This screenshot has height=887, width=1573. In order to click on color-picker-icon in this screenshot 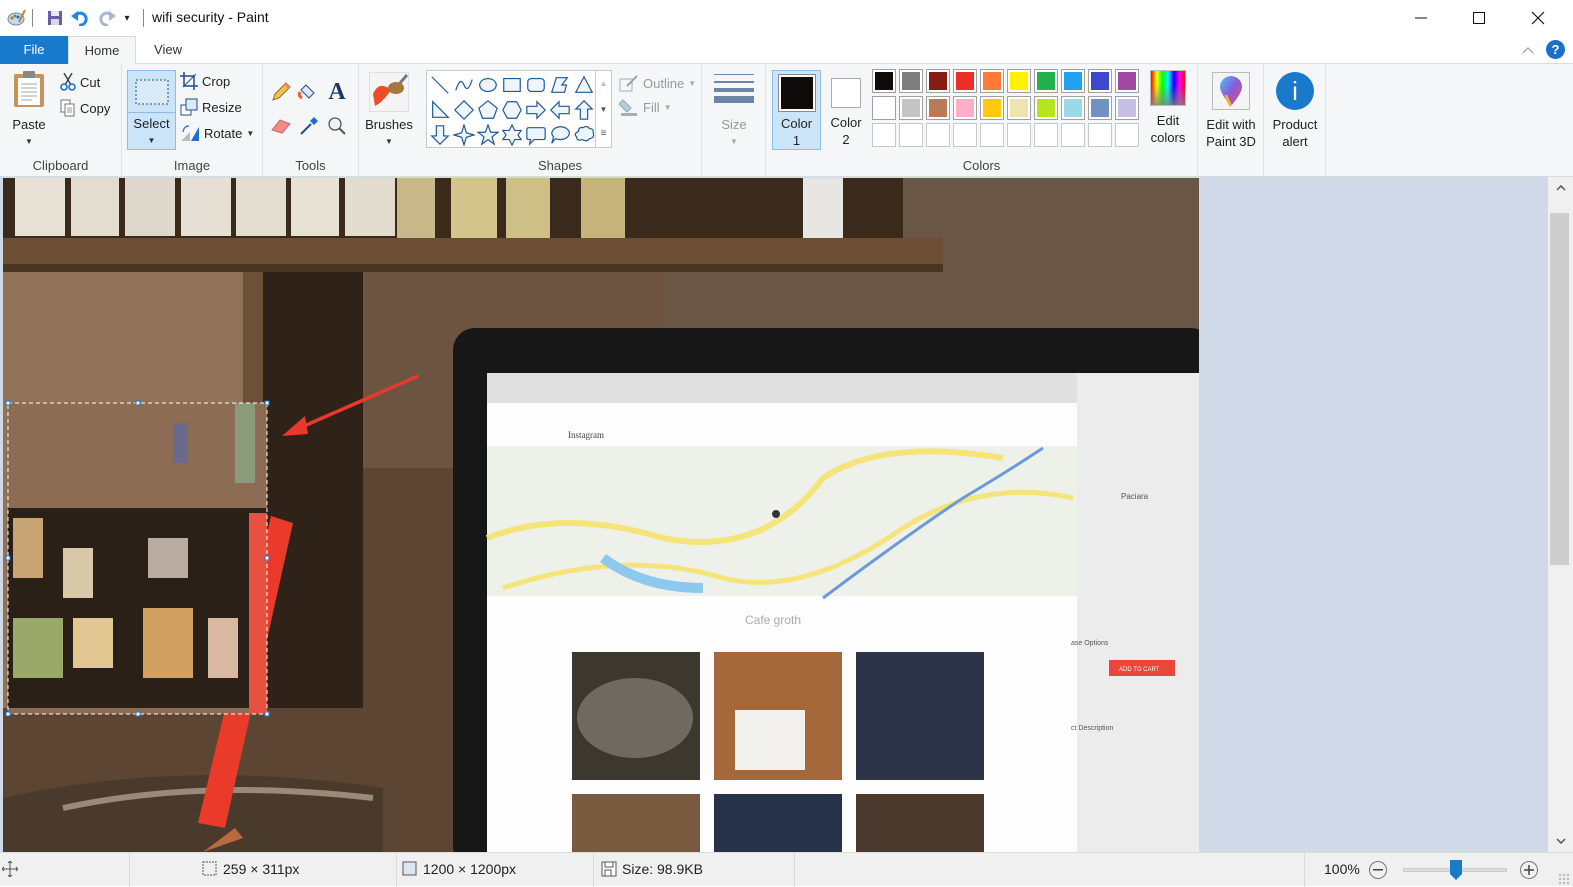, I will do `click(309, 126)`.